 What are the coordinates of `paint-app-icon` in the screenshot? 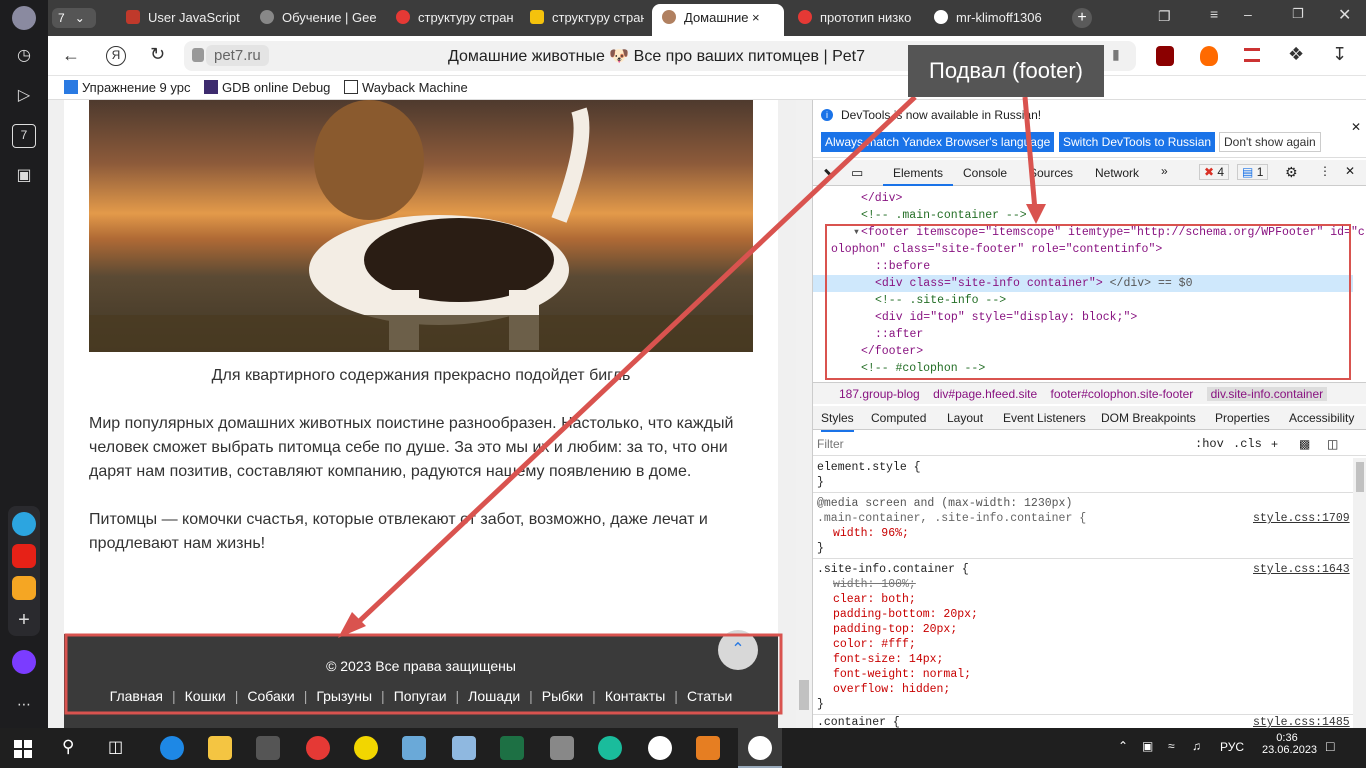 It's located at (708, 748).